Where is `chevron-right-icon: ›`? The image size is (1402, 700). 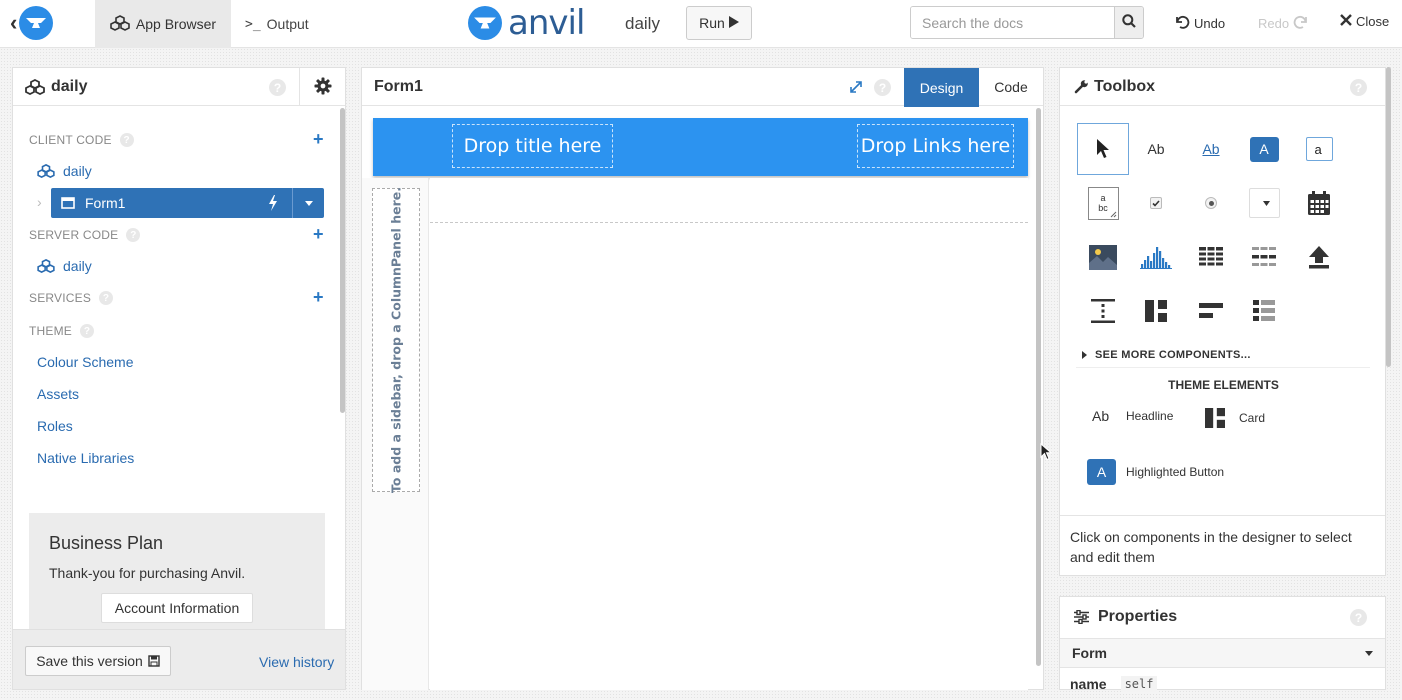 chevron-right-icon: › is located at coordinates (39, 202).